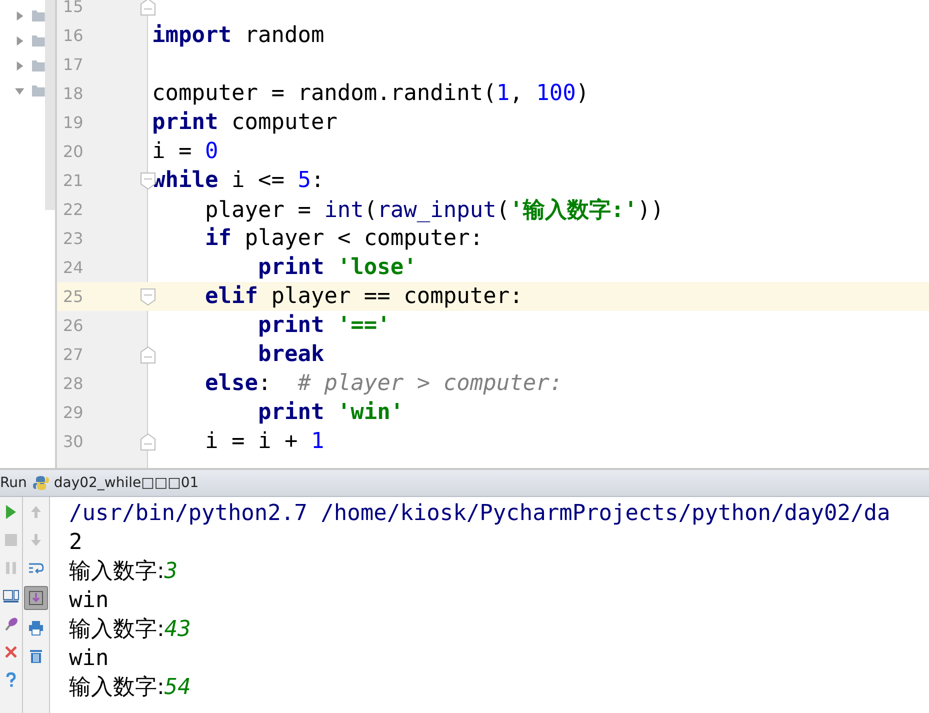 The width and height of the screenshot is (929, 713). Describe the element at coordinates (73, 151) in the screenshot. I see `line-number: 20` at that location.